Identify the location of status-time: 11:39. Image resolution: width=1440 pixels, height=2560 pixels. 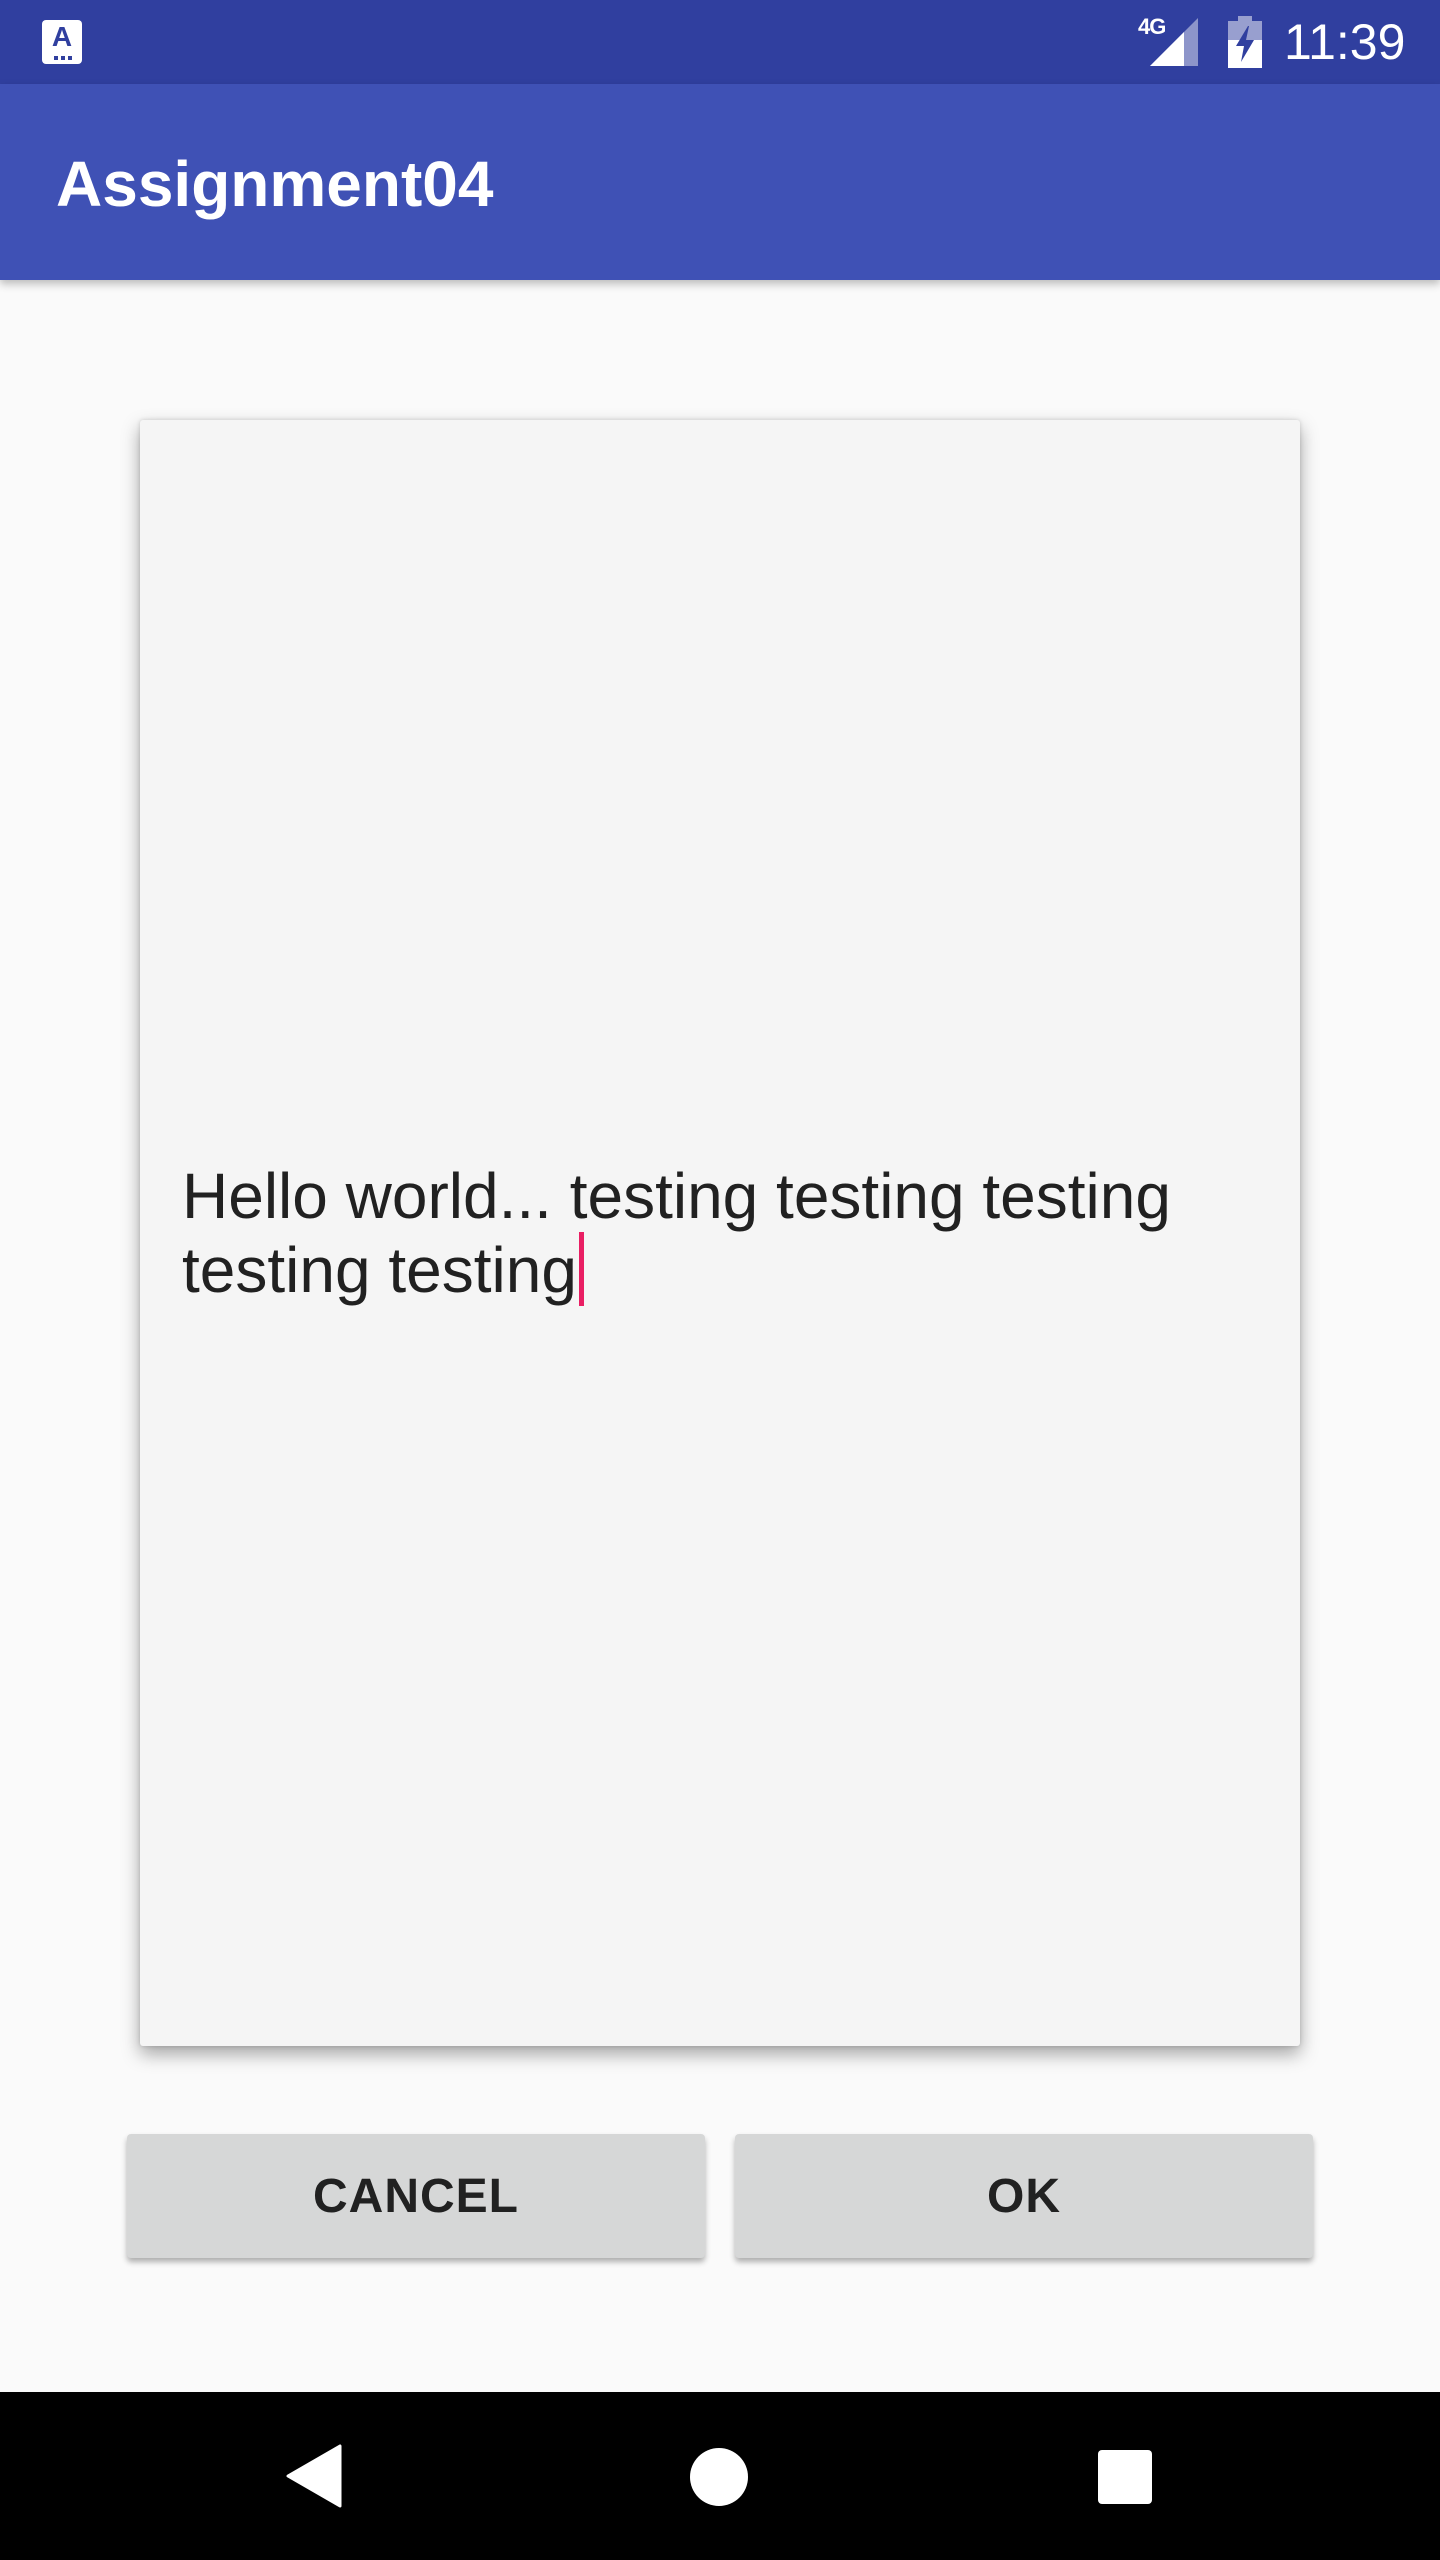
(1345, 42).